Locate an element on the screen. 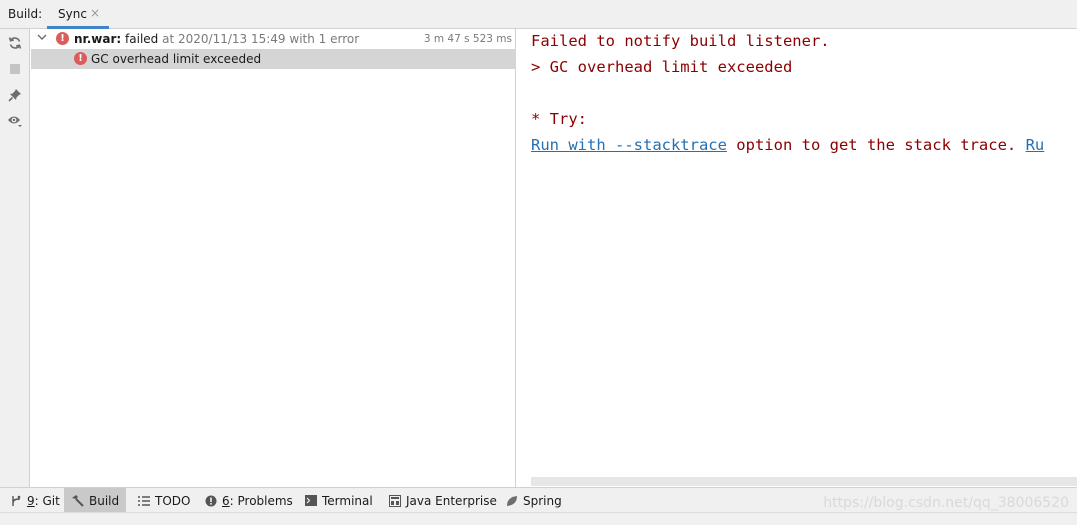 The height and width of the screenshot is (525, 1077). run-link: Ru is located at coordinates (1035, 145).